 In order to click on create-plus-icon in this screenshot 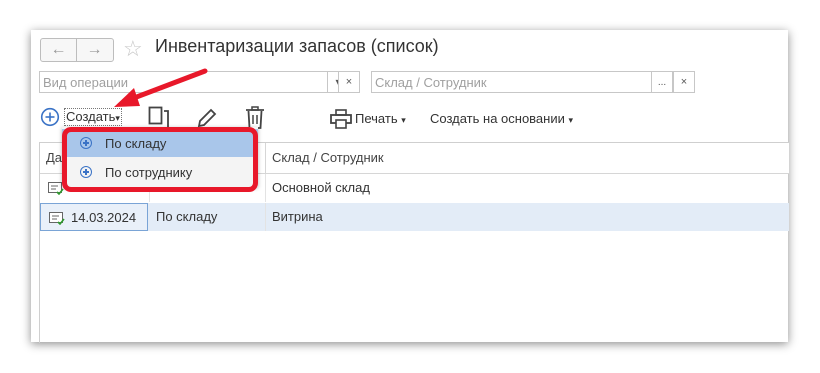, I will do `click(50, 117)`.